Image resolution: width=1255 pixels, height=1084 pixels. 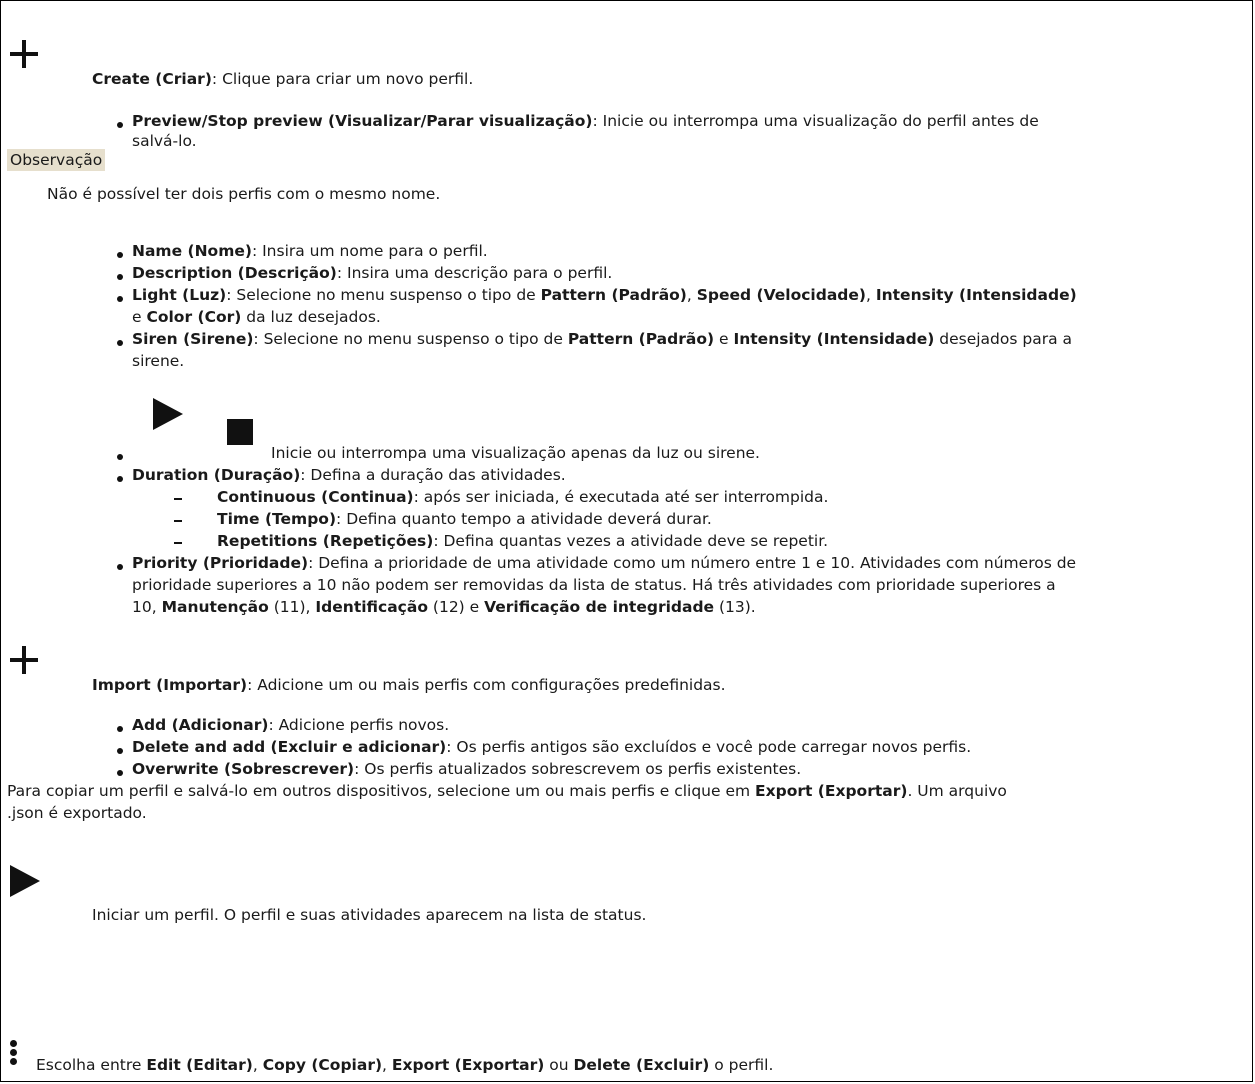 What do you see at coordinates (77, 813) in the screenshot?
I see `export-paragraph-cont: .json é exportado.` at bounding box center [77, 813].